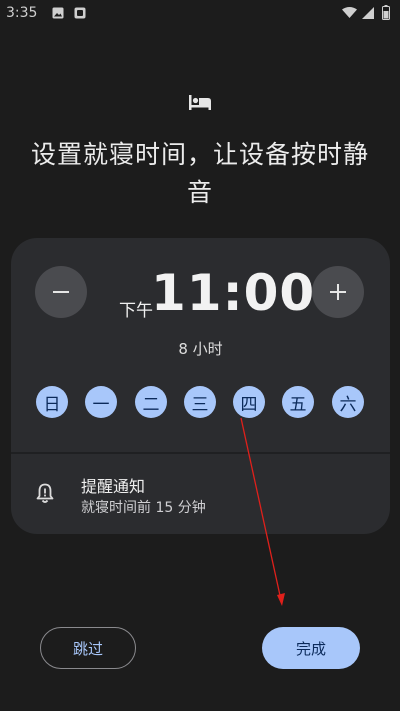  What do you see at coordinates (348, 402) in the screenshot?
I see `day-toggle-saturday: 六` at bounding box center [348, 402].